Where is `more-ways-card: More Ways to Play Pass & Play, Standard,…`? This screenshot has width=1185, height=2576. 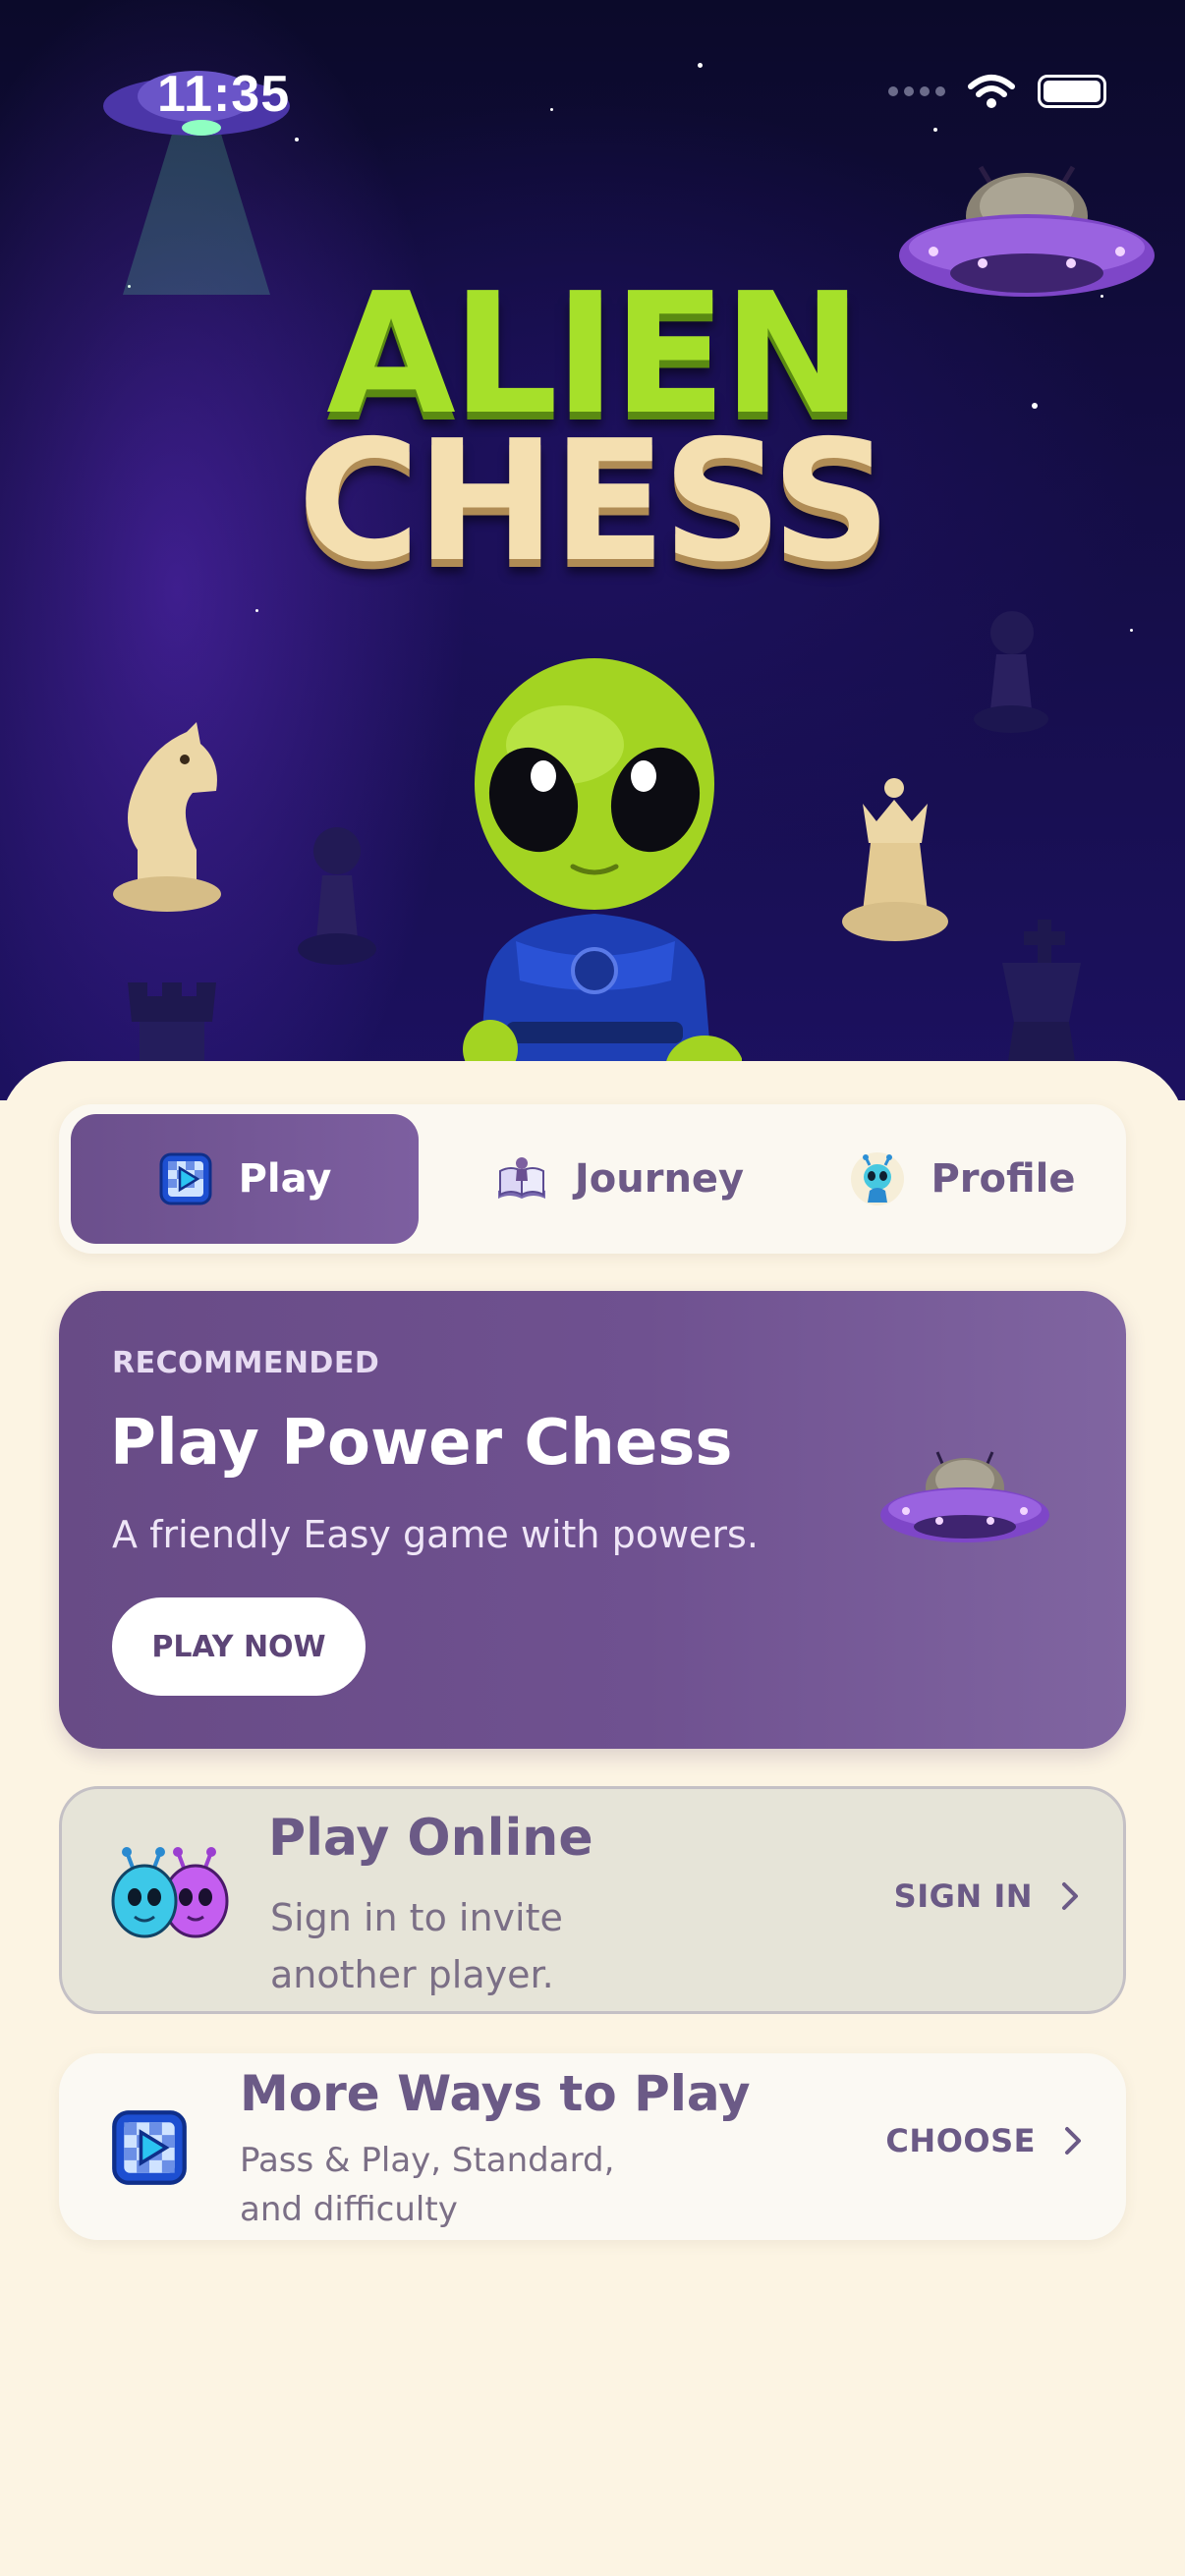
more-ways-card: More Ways to Play Pass & Play, Standard,… is located at coordinates (592, 2146).